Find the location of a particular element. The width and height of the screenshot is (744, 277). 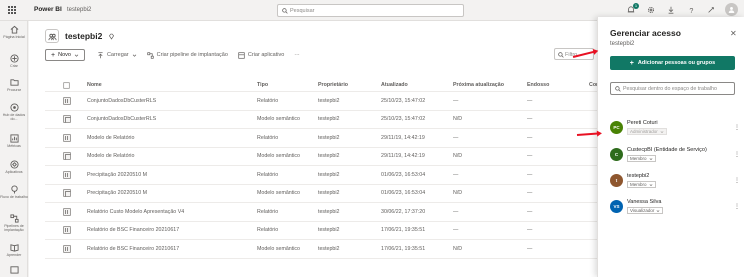

upload-button: Carregar is located at coordinates (117, 55).